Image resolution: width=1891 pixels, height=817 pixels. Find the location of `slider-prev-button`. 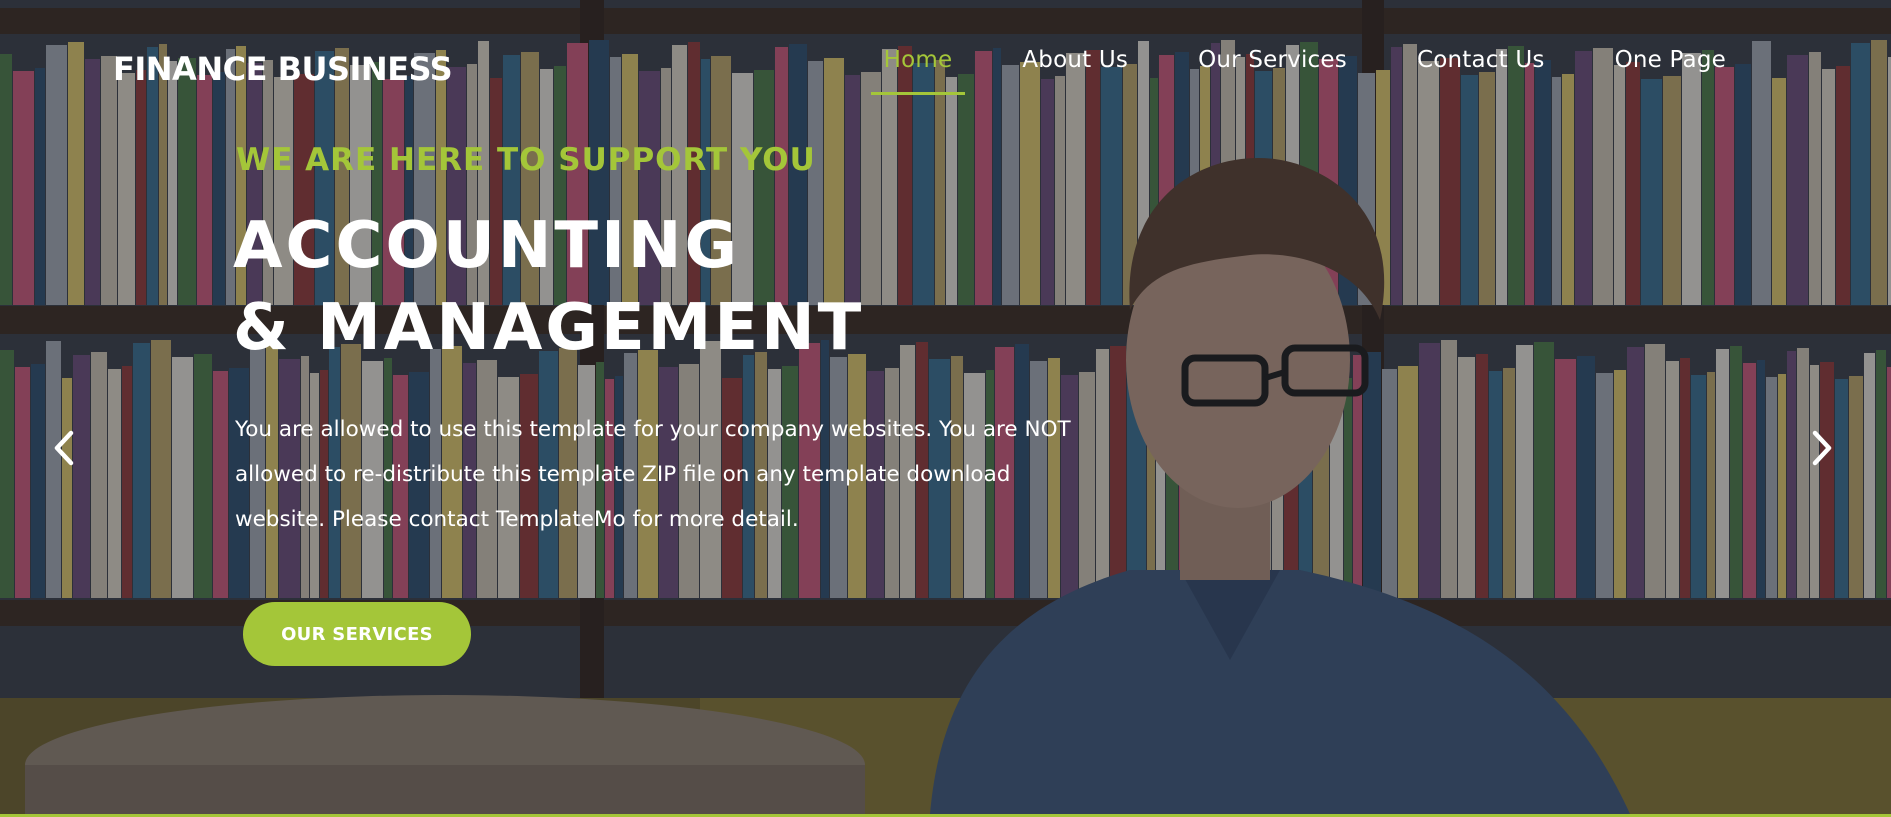

slider-prev-button is located at coordinates (64, 448).